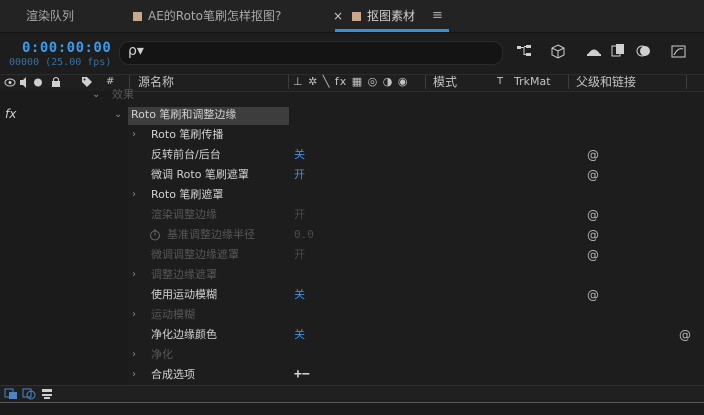 The height and width of the screenshot is (415, 704). Describe the element at coordinates (200, 174) in the screenshot. I see `property-label: 微调 Roto 笔刷遮罩` at that location.